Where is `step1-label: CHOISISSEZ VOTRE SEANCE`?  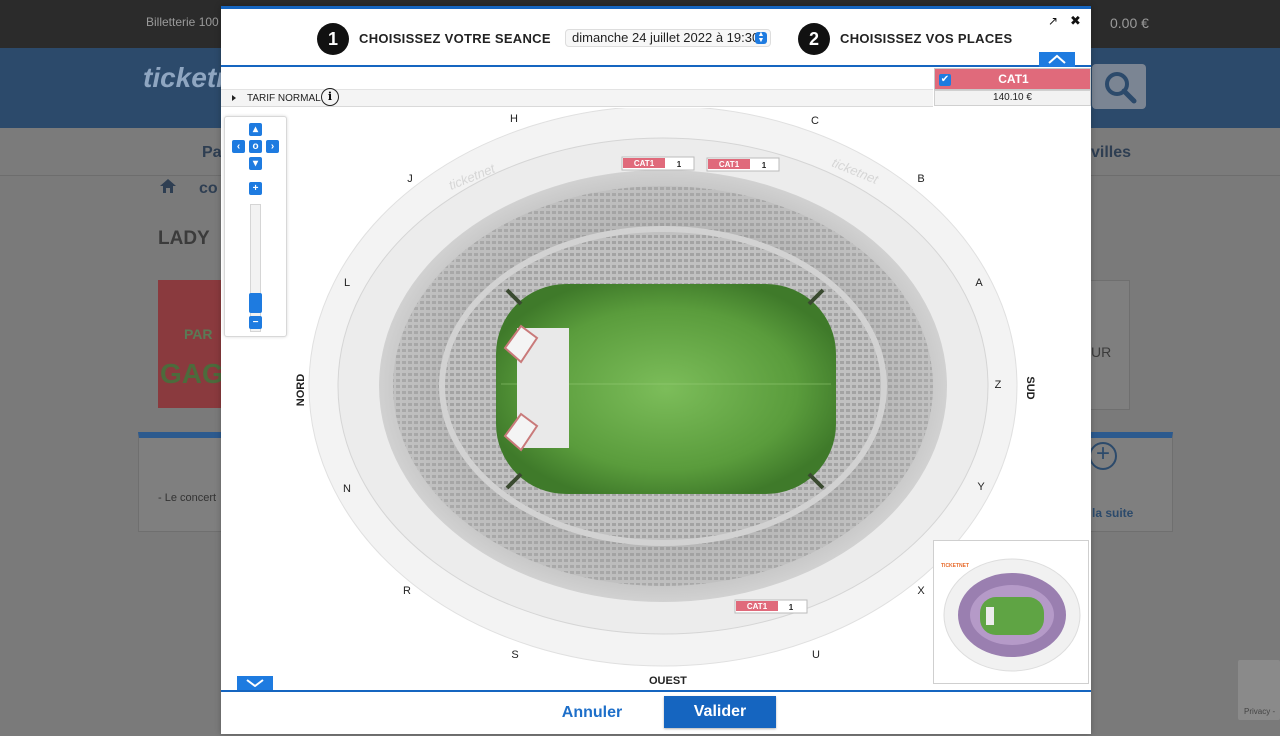
step1-label: CHOISISSEZ VOTRE SEANCE is located at coordinates (455, 38).